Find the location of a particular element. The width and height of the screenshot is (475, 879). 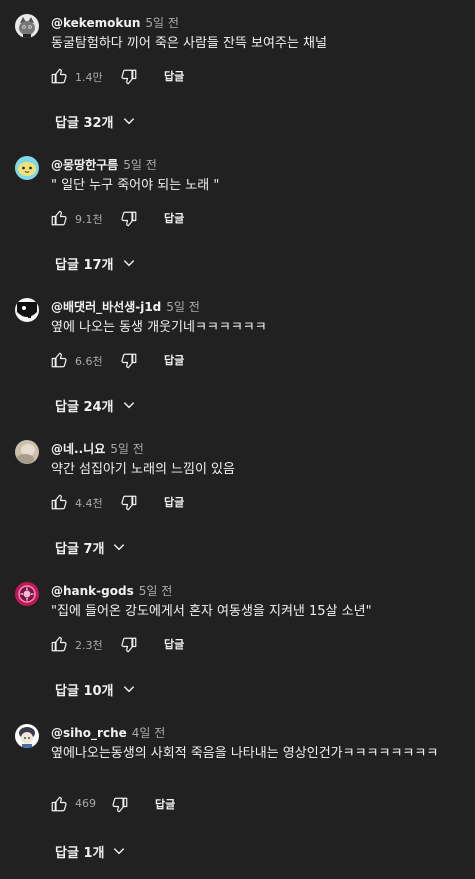

view-replies-button: 답글 32개 is located at coordinates (95, 121).